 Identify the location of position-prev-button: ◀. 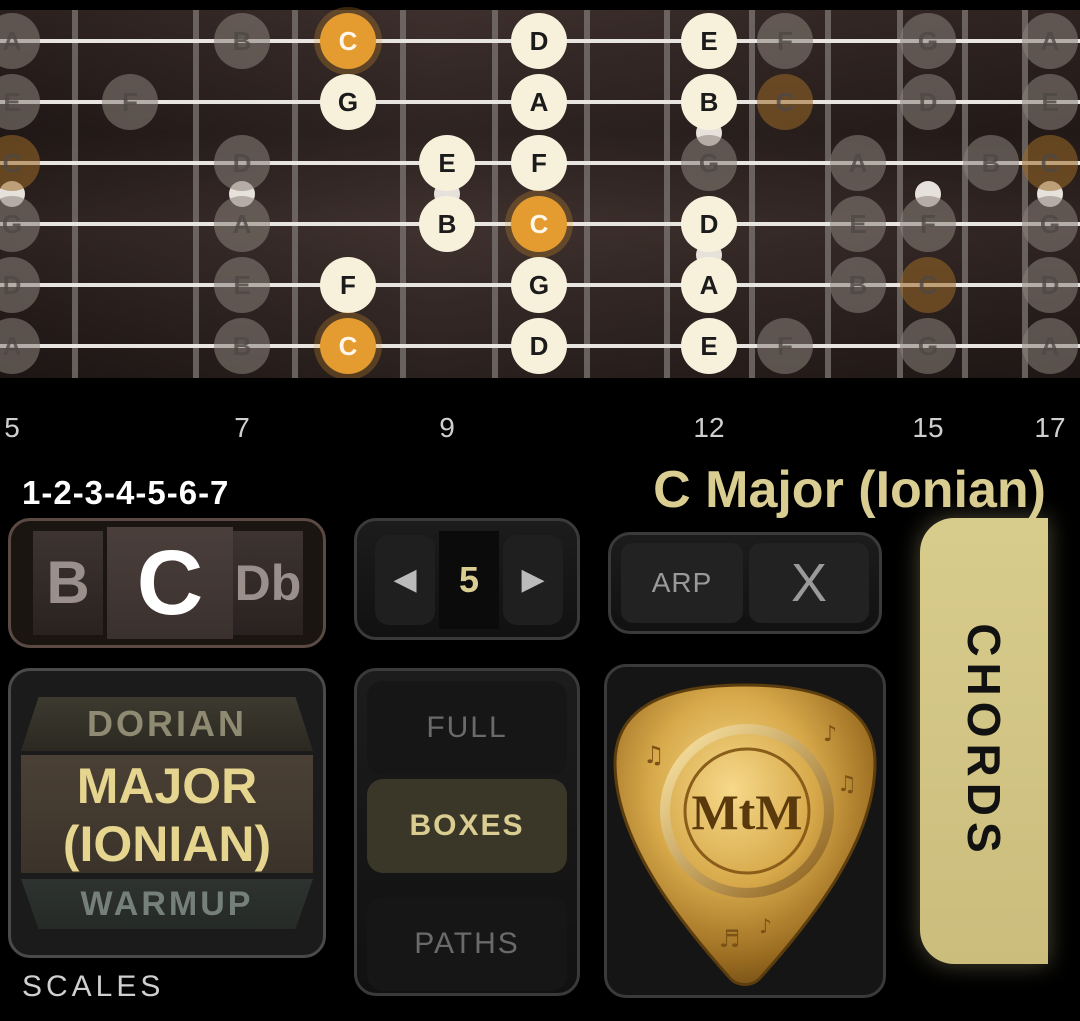
(405, 580).